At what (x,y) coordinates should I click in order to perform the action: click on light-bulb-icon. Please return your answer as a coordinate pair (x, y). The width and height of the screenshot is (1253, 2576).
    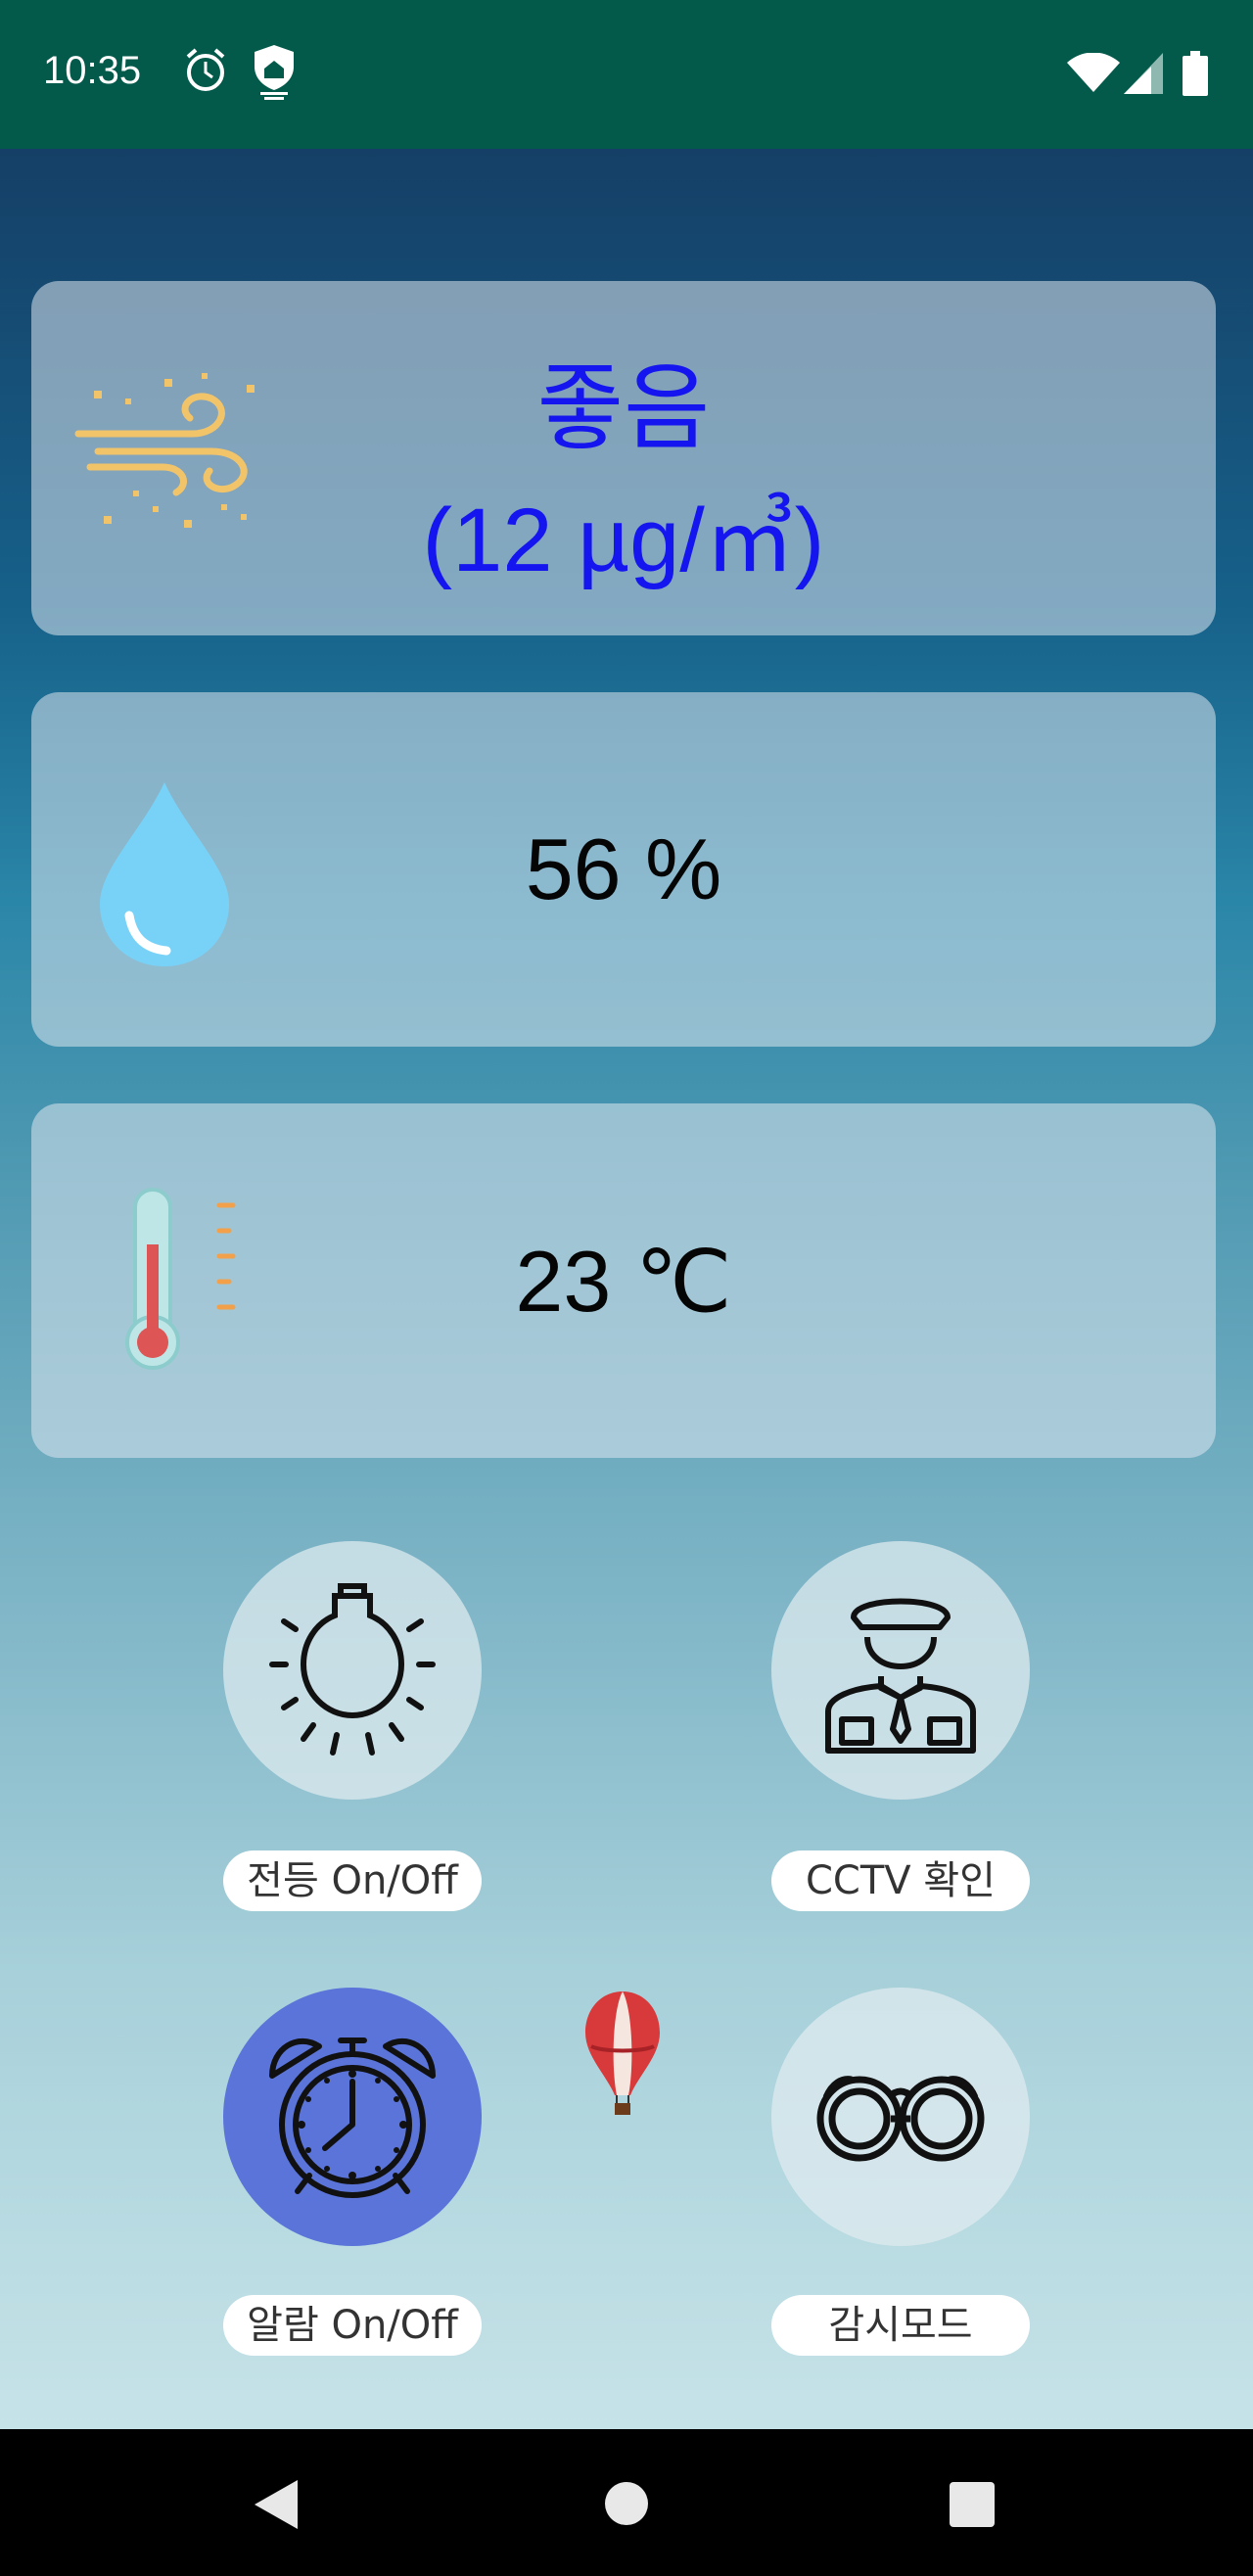
    Looking at the image, I should click on (352, 1669).